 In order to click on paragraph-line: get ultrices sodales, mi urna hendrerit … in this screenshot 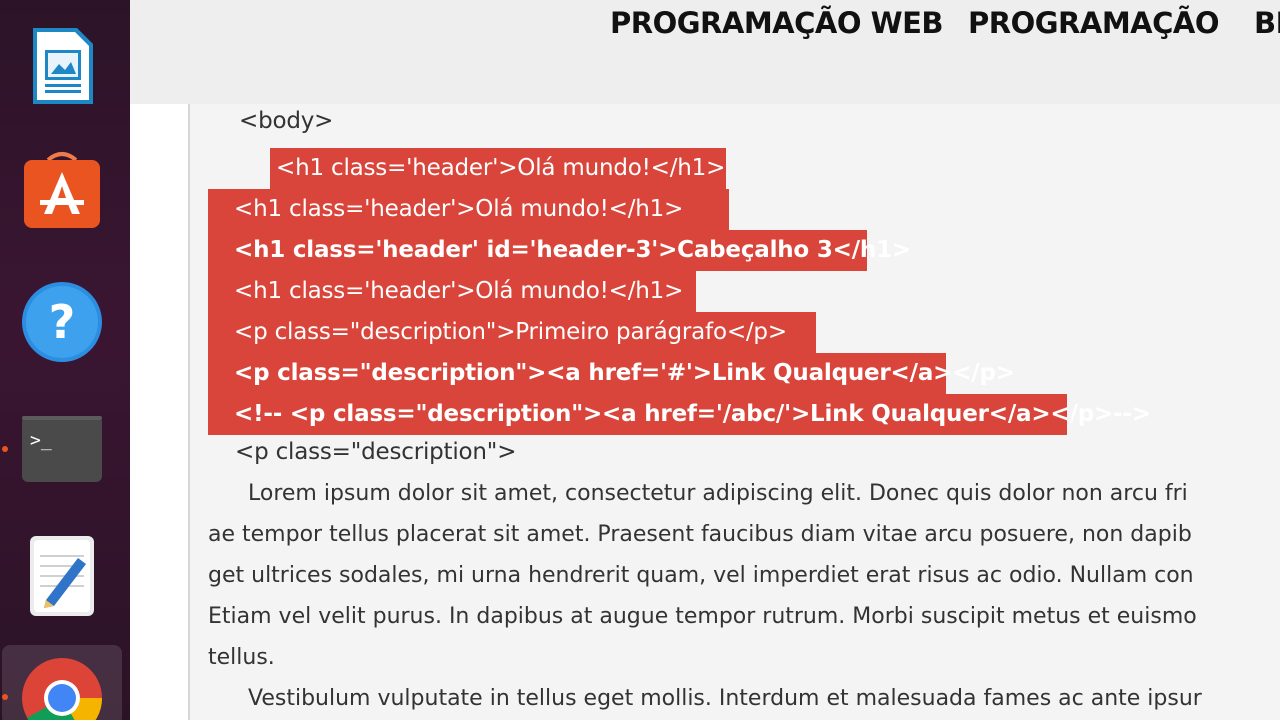, I will do `click(701, 575)`.